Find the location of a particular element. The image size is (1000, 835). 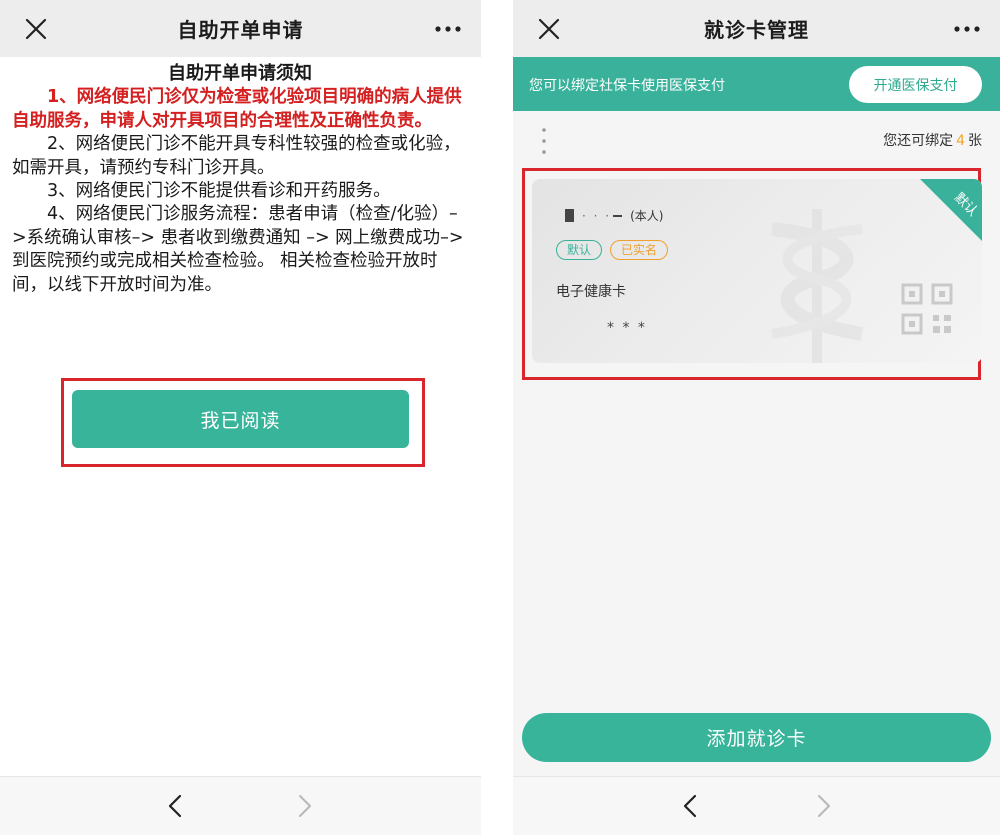

notice-item-2: 2、网络便民门诊不能开具专科性较强的检查或化验，如需开具，请预约专科门诊开具。 is located at coordinates (236, 156).